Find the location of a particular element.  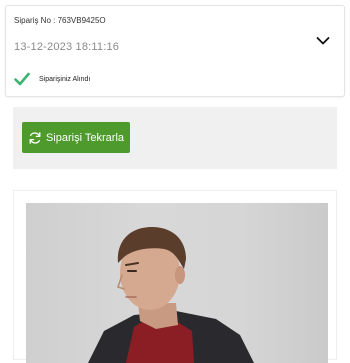

reorder-button-label: Siparişi Tekrarla is located at coordinates (85, 137).